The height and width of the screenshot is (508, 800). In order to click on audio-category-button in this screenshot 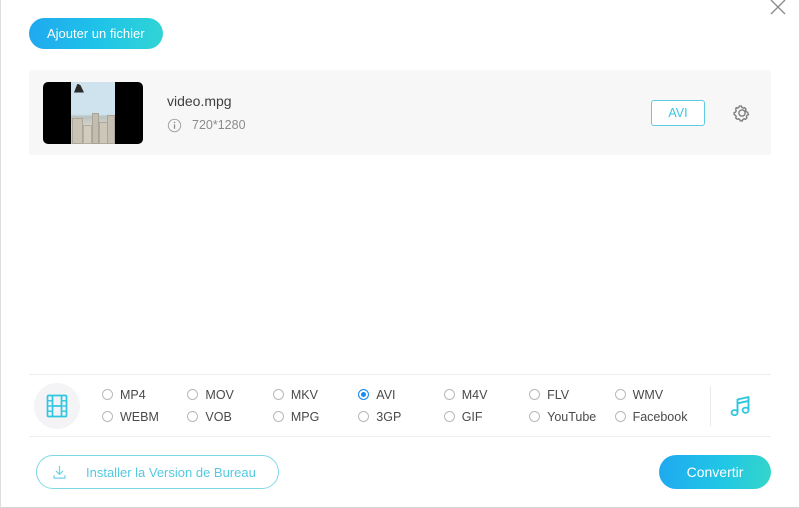, I will do `click(741, 406)`.